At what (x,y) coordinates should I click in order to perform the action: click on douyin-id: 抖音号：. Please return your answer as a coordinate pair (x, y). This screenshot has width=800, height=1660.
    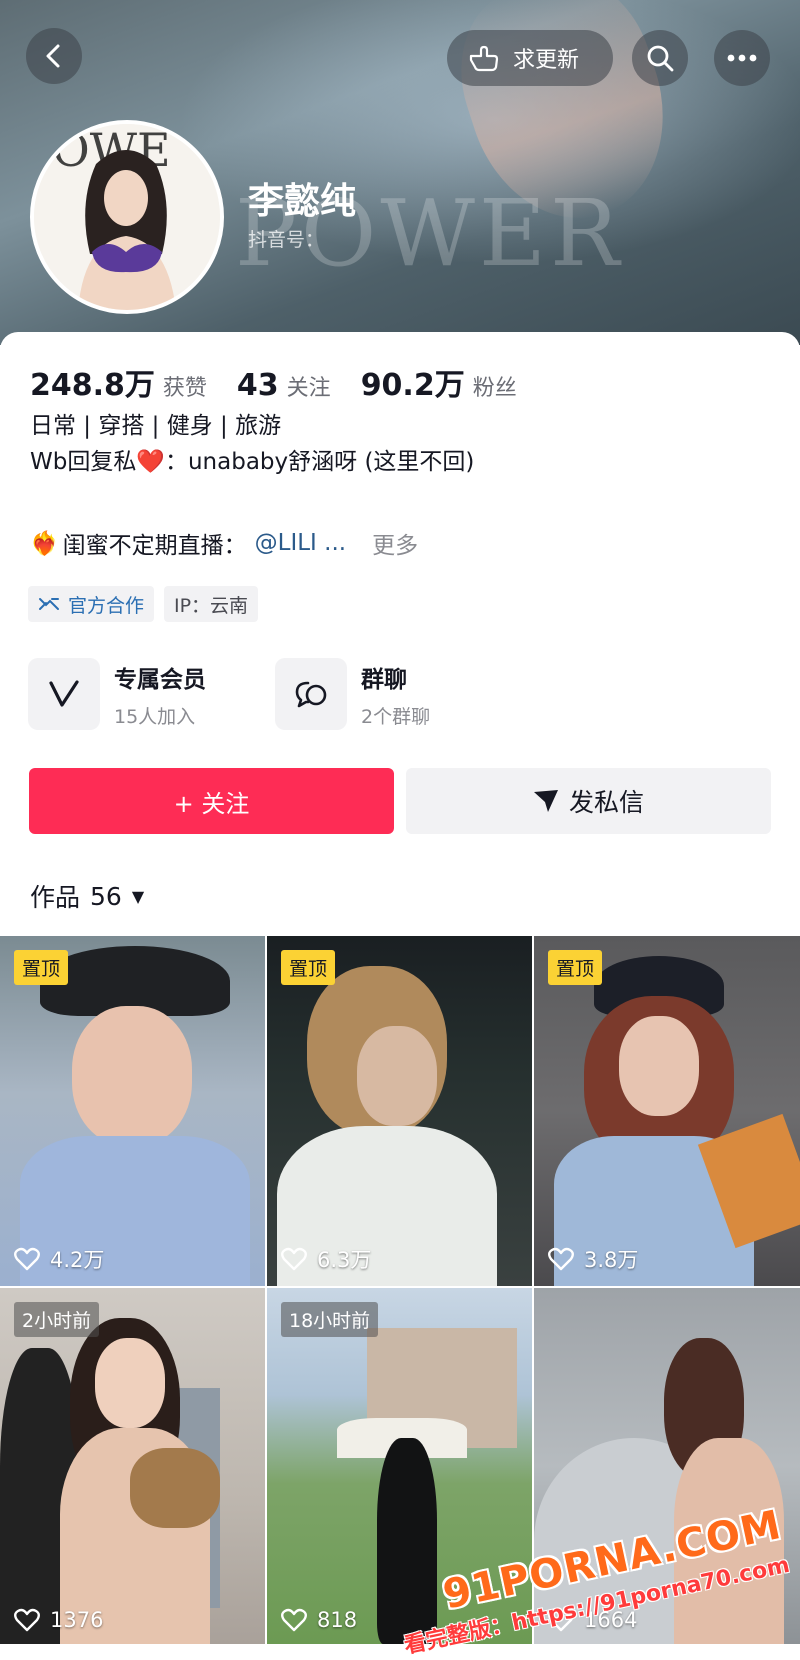
    Looking at the image, I should click on (286, 238).